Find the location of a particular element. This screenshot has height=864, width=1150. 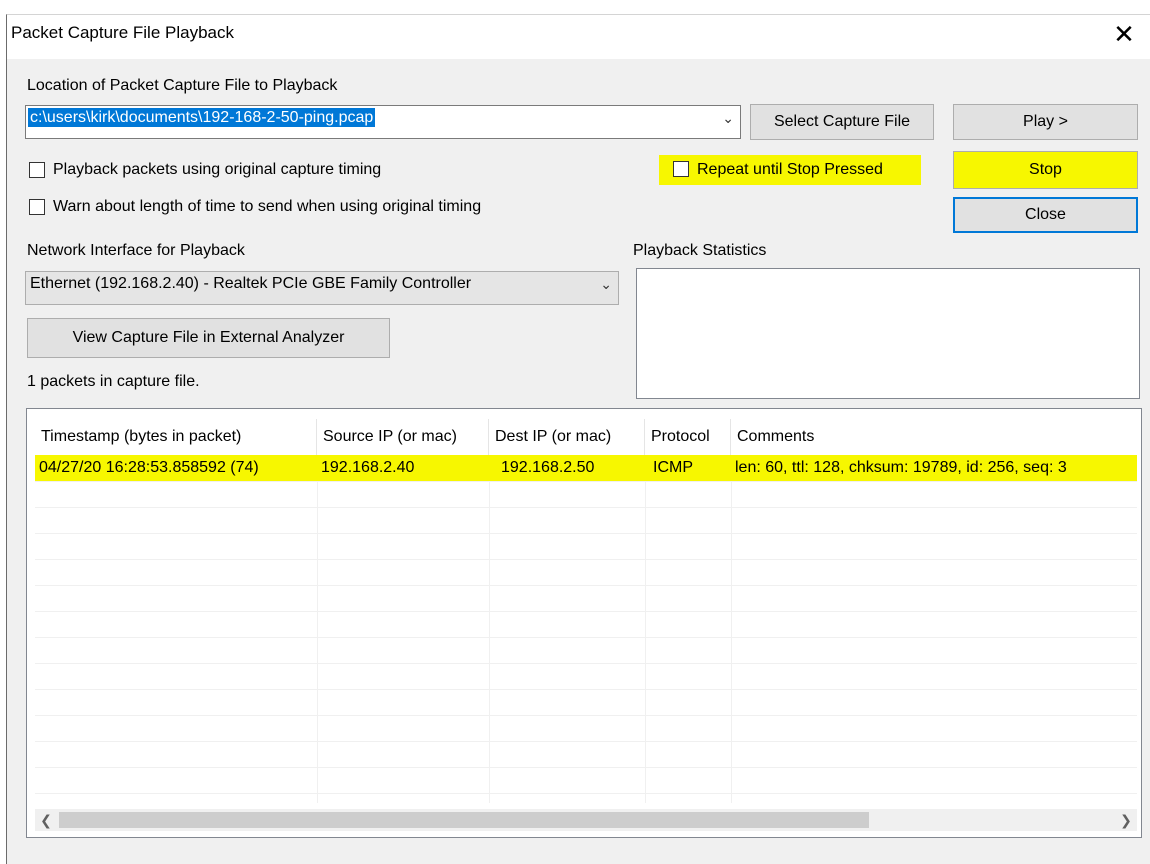

playback-statistics-box is located at coordinates (888, 333).